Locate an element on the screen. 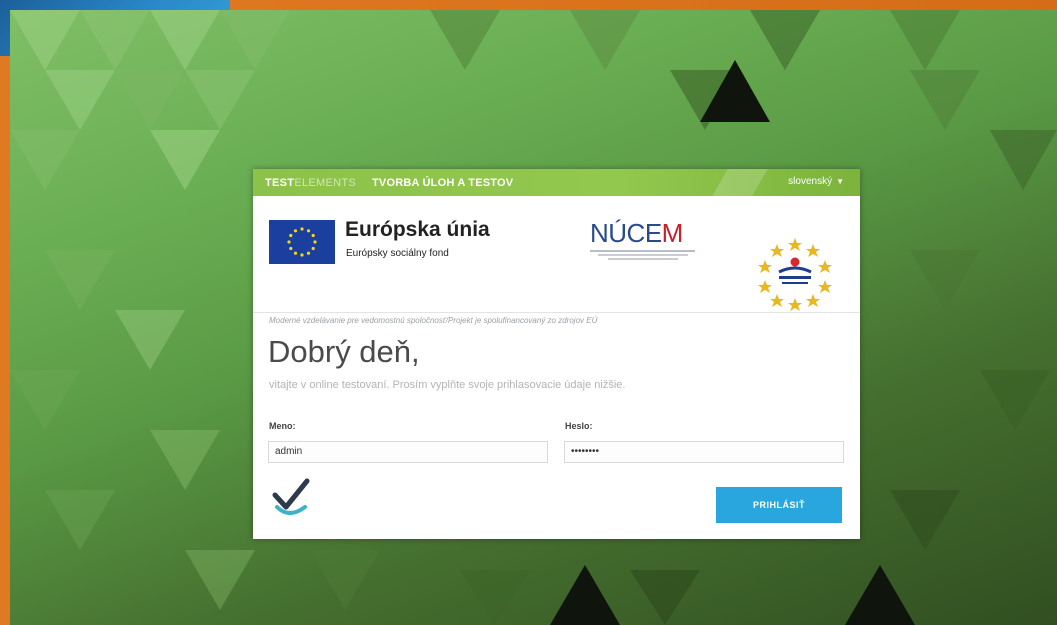 The height and width of the screenshot is (625, 1057). eu-title: Európska únia is located at coordinates (417, 229).